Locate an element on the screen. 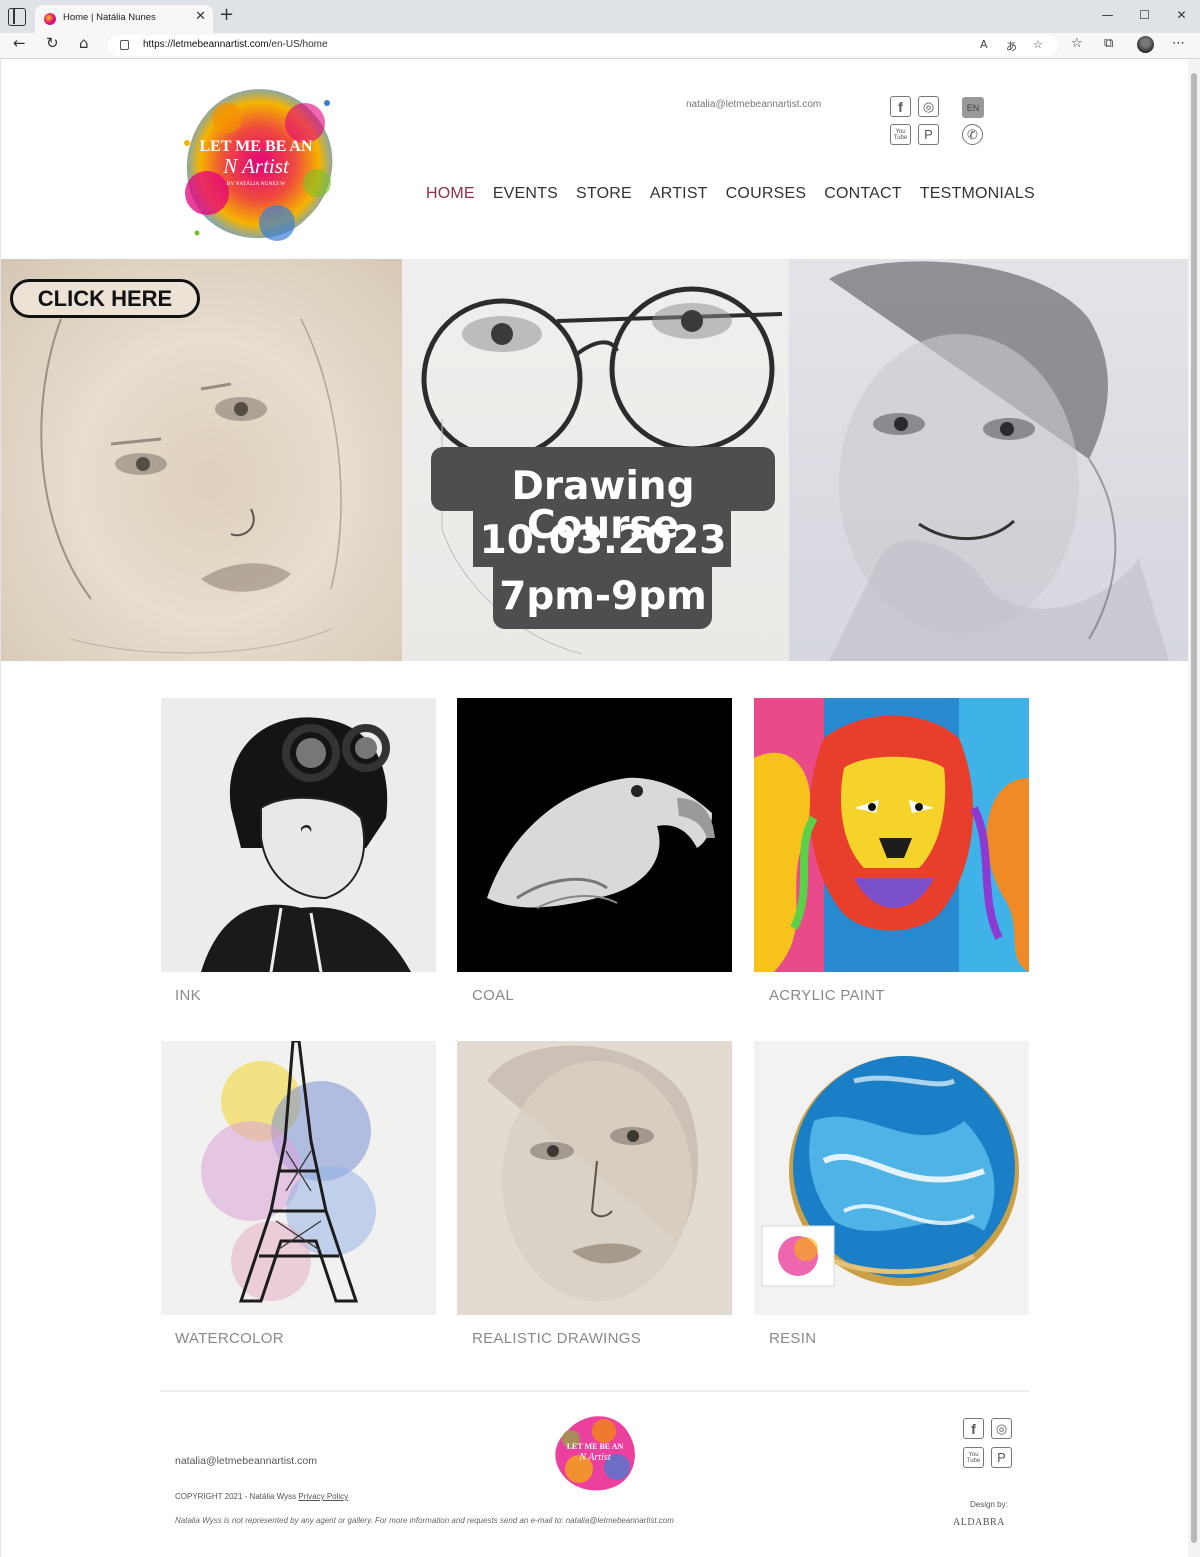 Image resolution: width=1200 pixels, height=1557 pixels. logo-line-2: N Artist is located at coordinates (256, 166).